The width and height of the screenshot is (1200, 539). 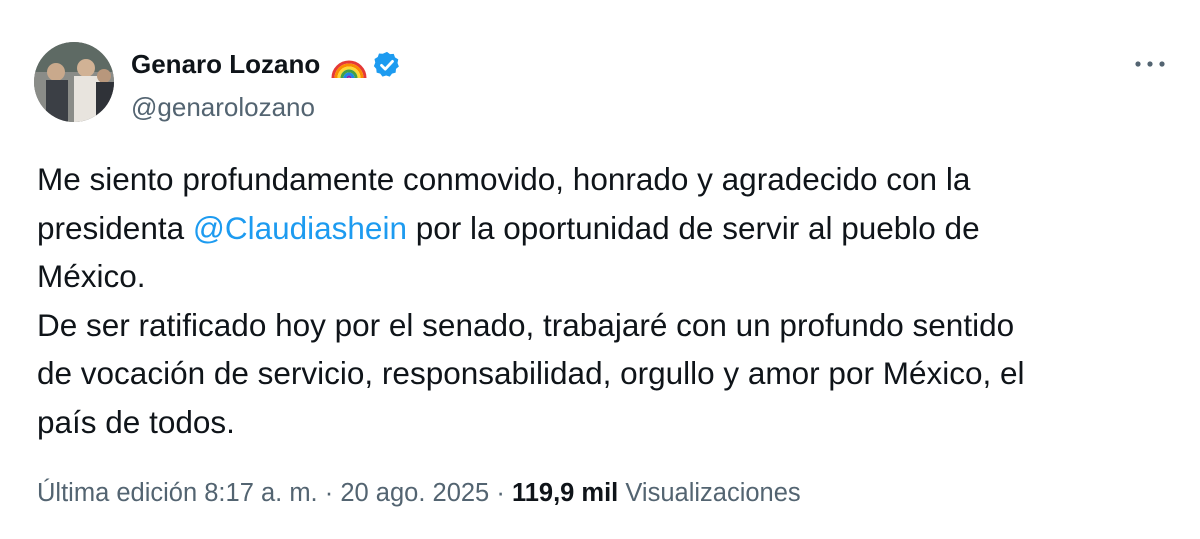 I want to click on verified-badge-icon, so click(x=387, y=65).